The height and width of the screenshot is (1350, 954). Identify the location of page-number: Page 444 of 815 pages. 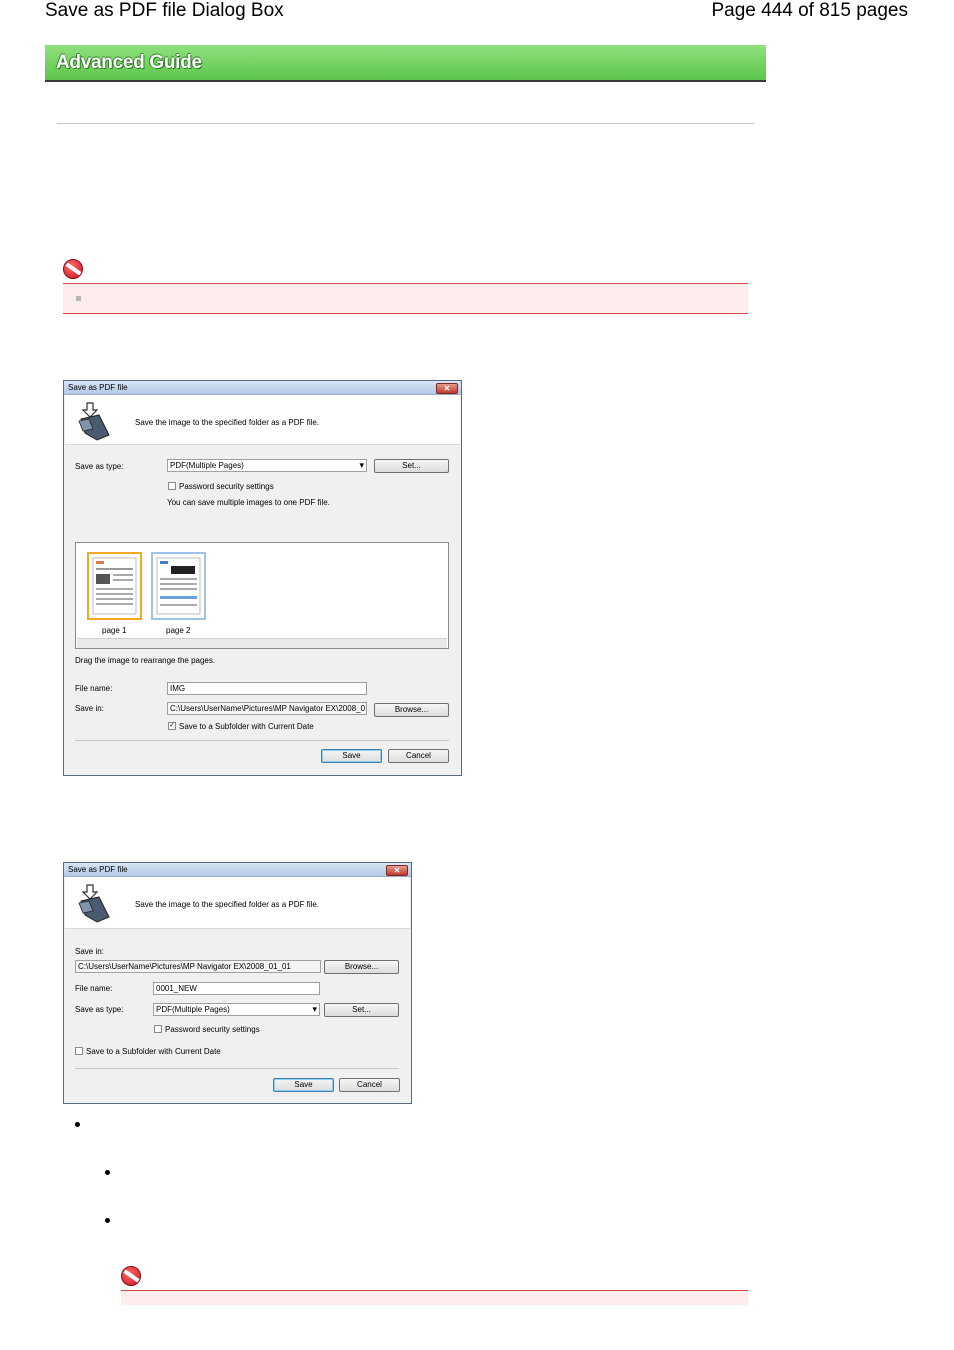
(809, 10).